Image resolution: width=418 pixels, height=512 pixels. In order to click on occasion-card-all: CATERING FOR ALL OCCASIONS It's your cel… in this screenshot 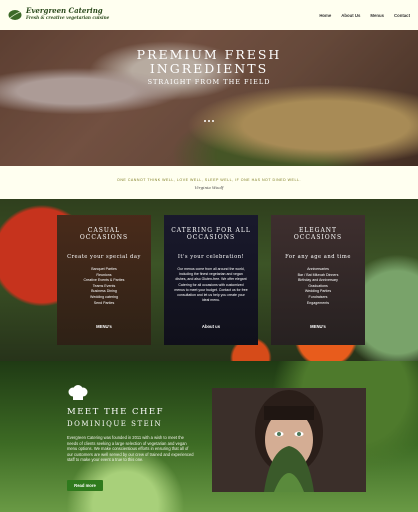, I will do `click(211, 280)`.